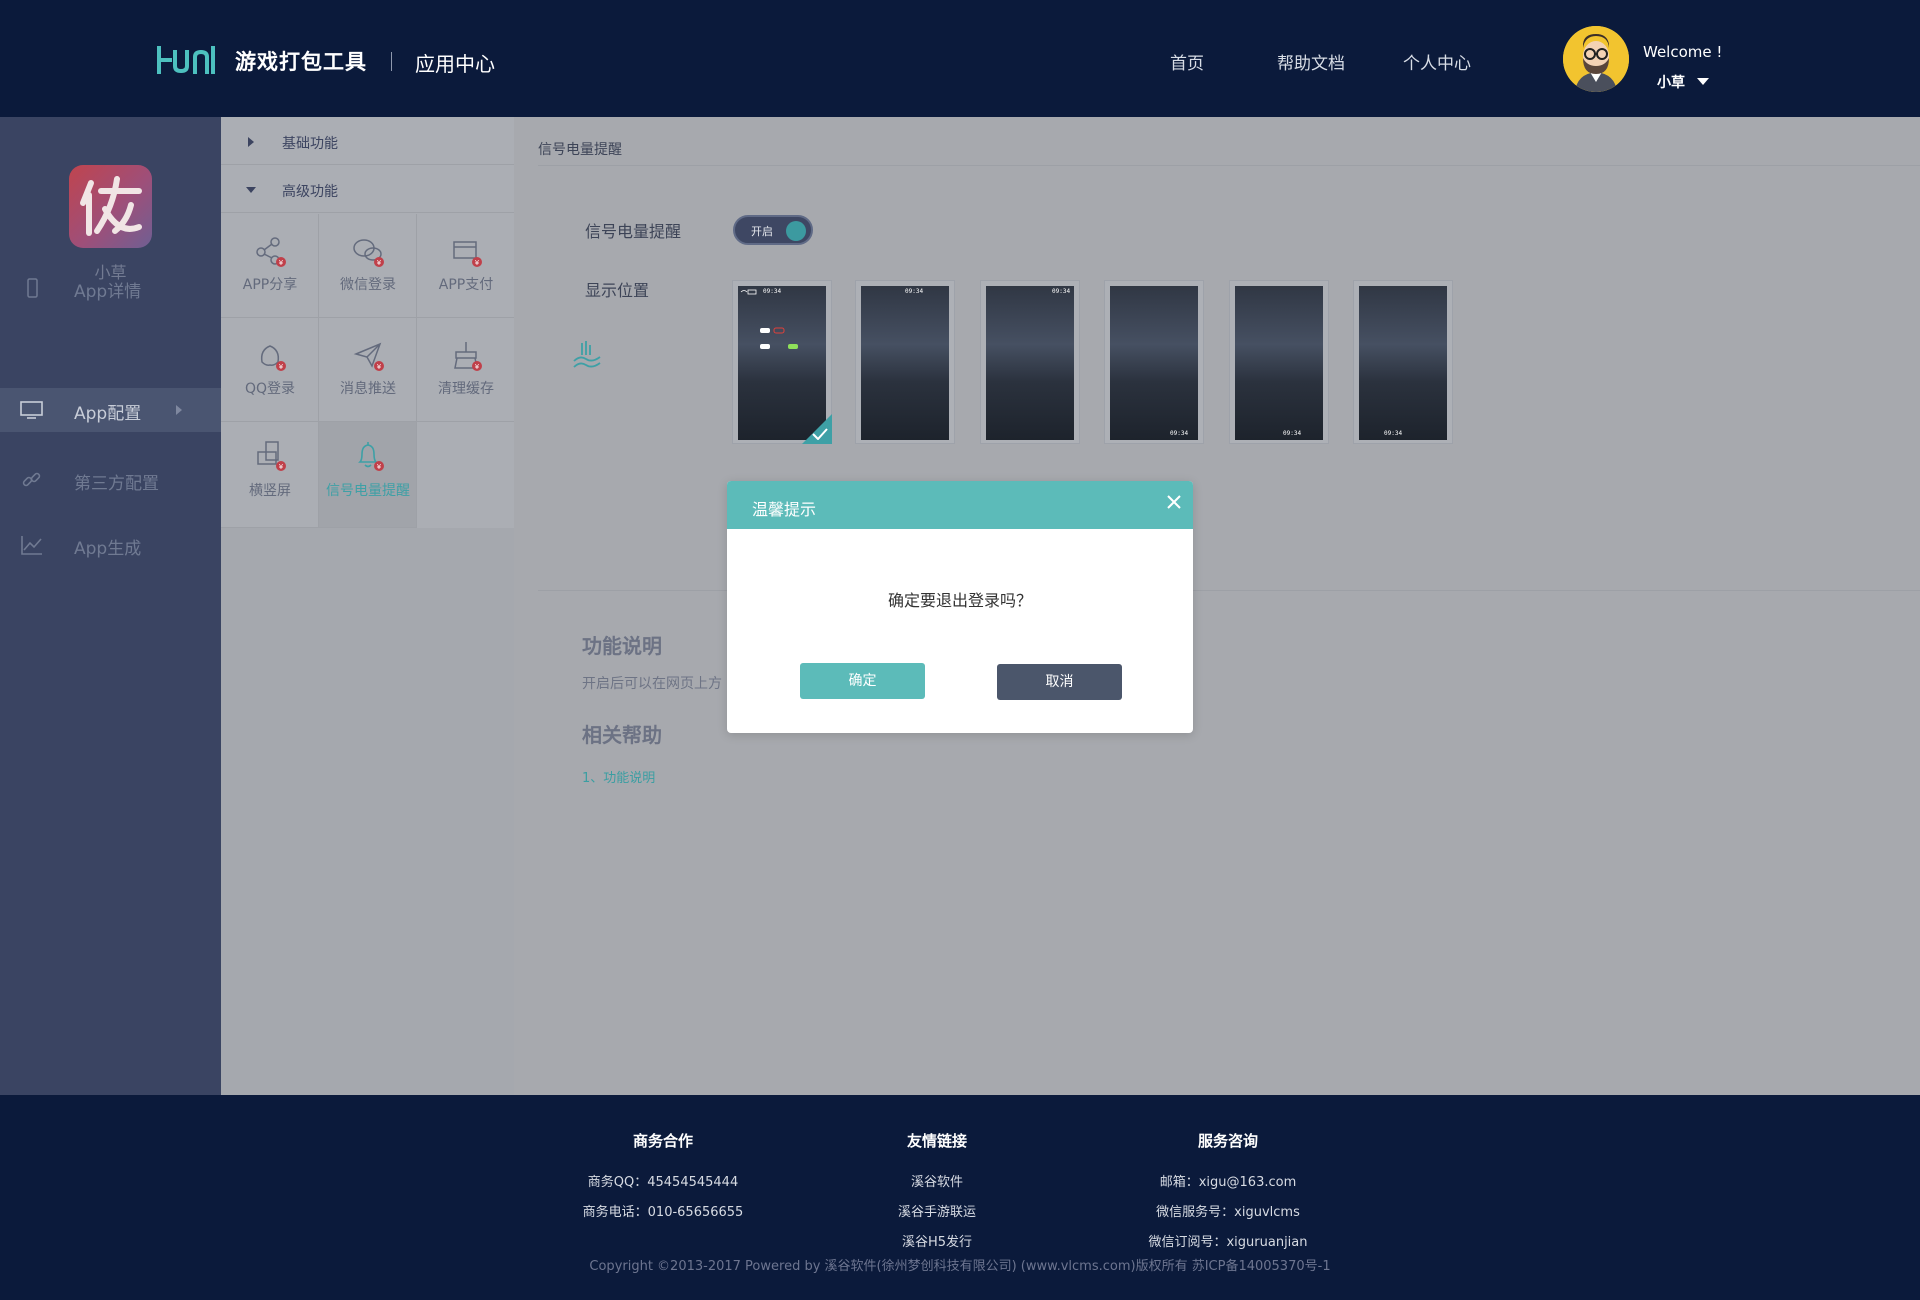  I want to click on signal-battery-toggle: 开启, so click(773, 230).